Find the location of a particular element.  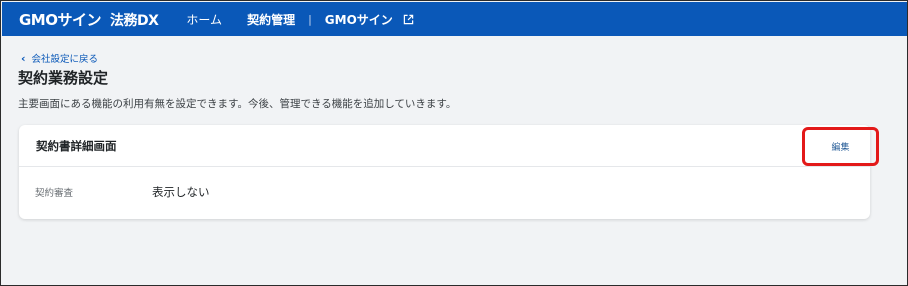

nav-home: ホーム is located at coordinates (204, 19).